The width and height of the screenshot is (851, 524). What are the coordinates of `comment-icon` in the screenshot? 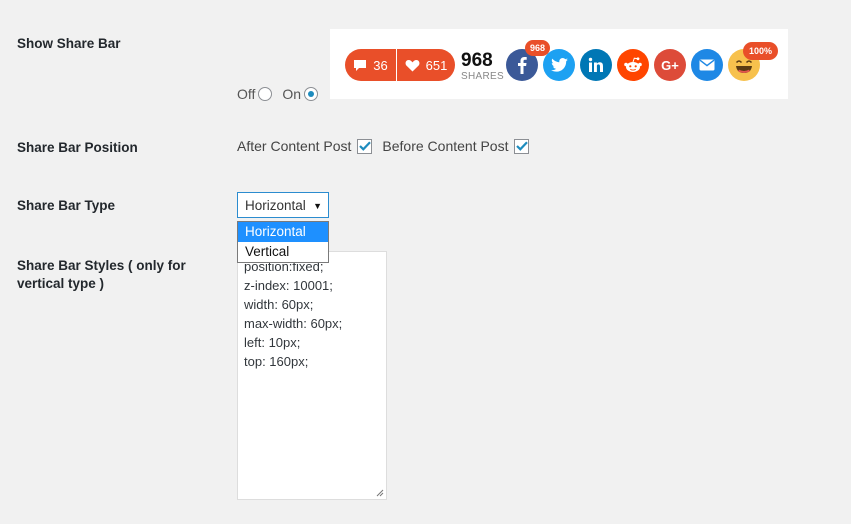 It's located at (360, 65).